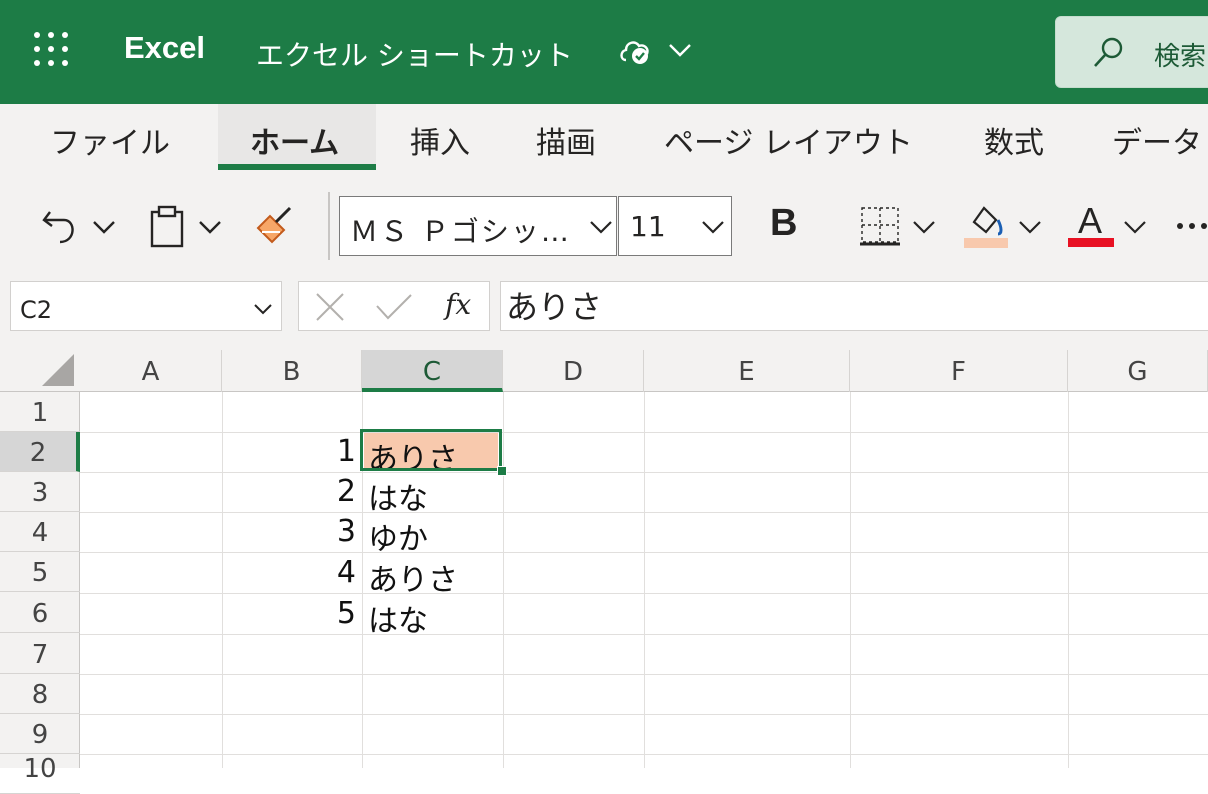  Describe the element at coordinates (326, 451) in the screenshot. I see `cell-B2: 1` at that location.